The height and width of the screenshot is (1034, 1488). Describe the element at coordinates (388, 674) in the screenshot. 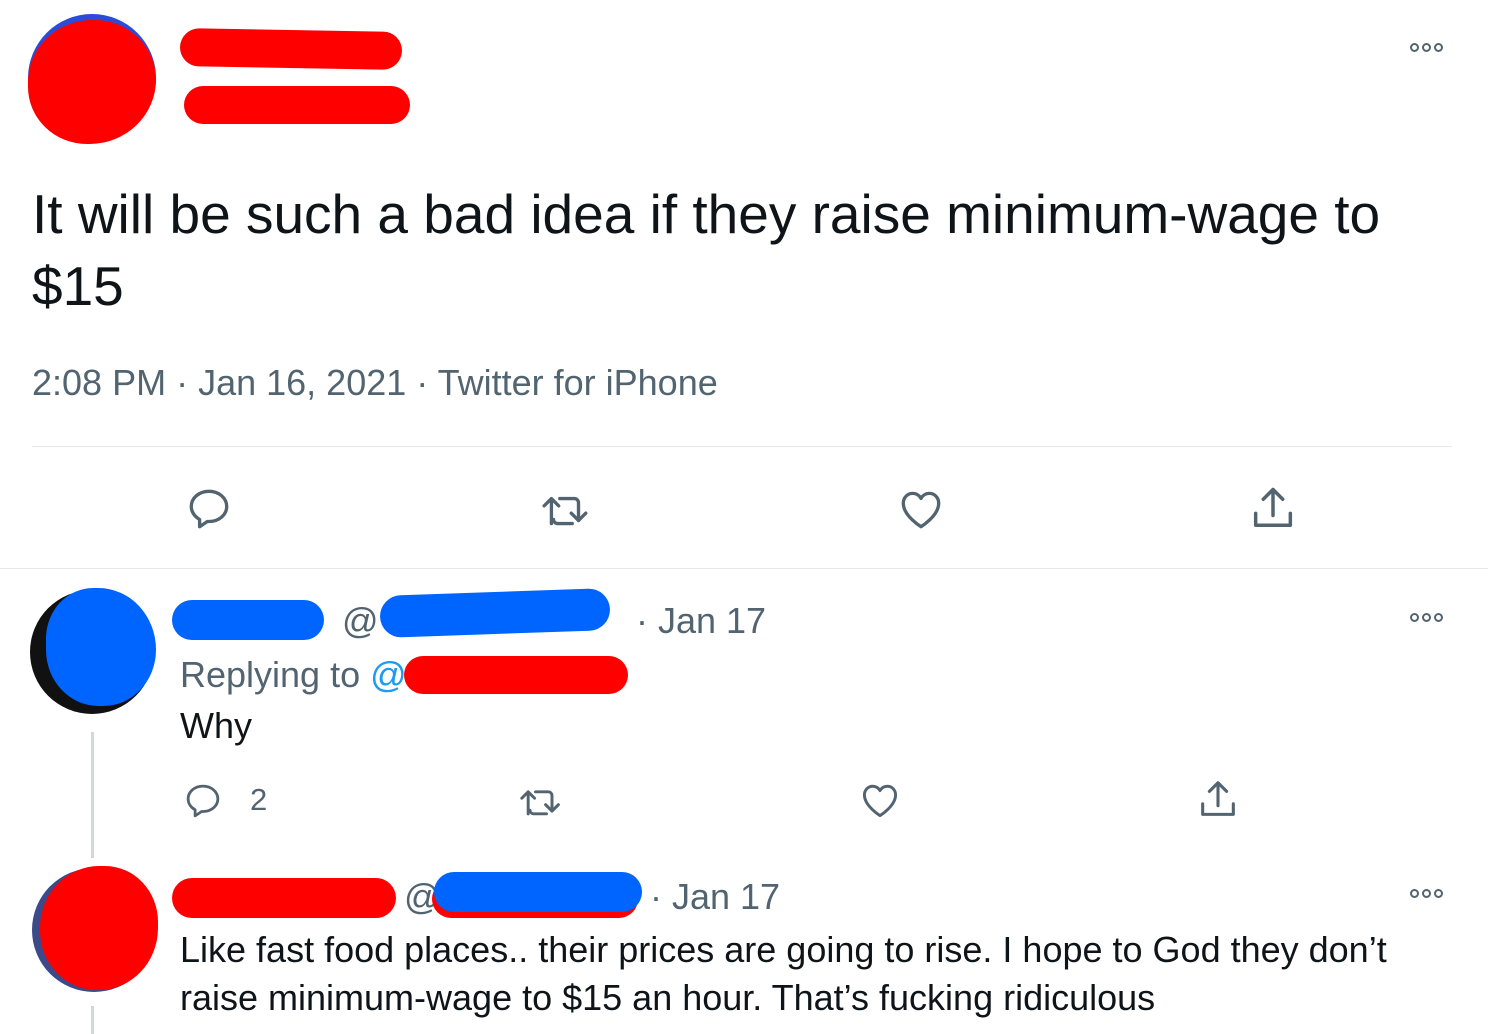

I see `mention-link: @` at that location.